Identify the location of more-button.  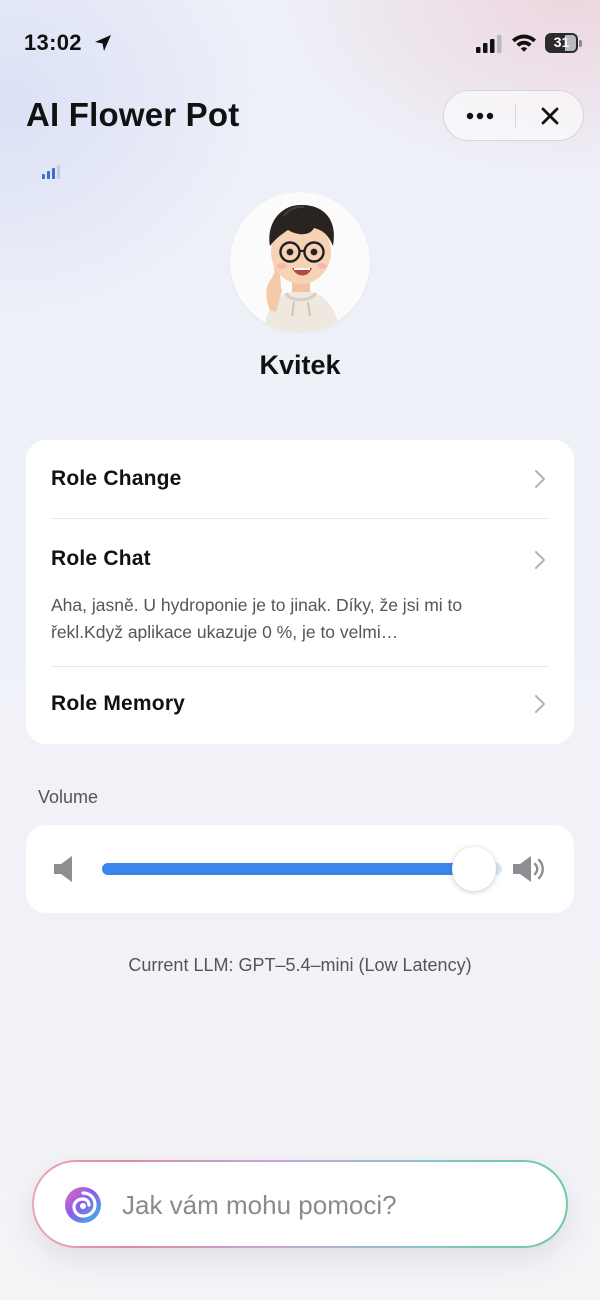
(480, 115).